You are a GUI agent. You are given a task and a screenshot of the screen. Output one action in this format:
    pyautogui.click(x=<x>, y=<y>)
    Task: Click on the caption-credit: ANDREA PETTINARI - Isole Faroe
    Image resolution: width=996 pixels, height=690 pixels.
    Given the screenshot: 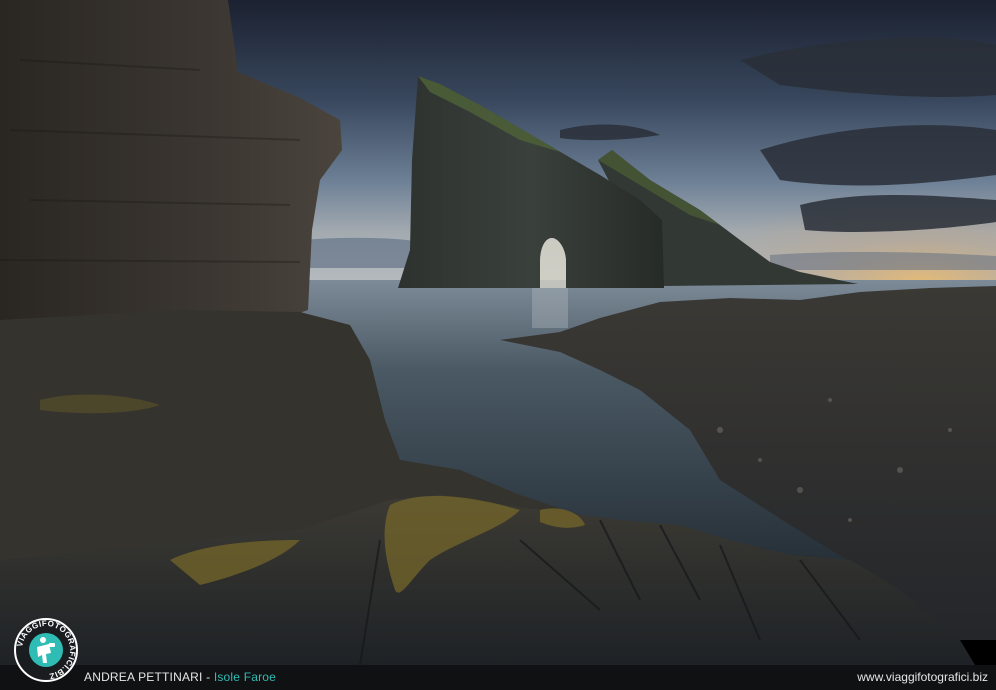 What is the action you would take?
    pyautogui.click(x=180, y=677)
    